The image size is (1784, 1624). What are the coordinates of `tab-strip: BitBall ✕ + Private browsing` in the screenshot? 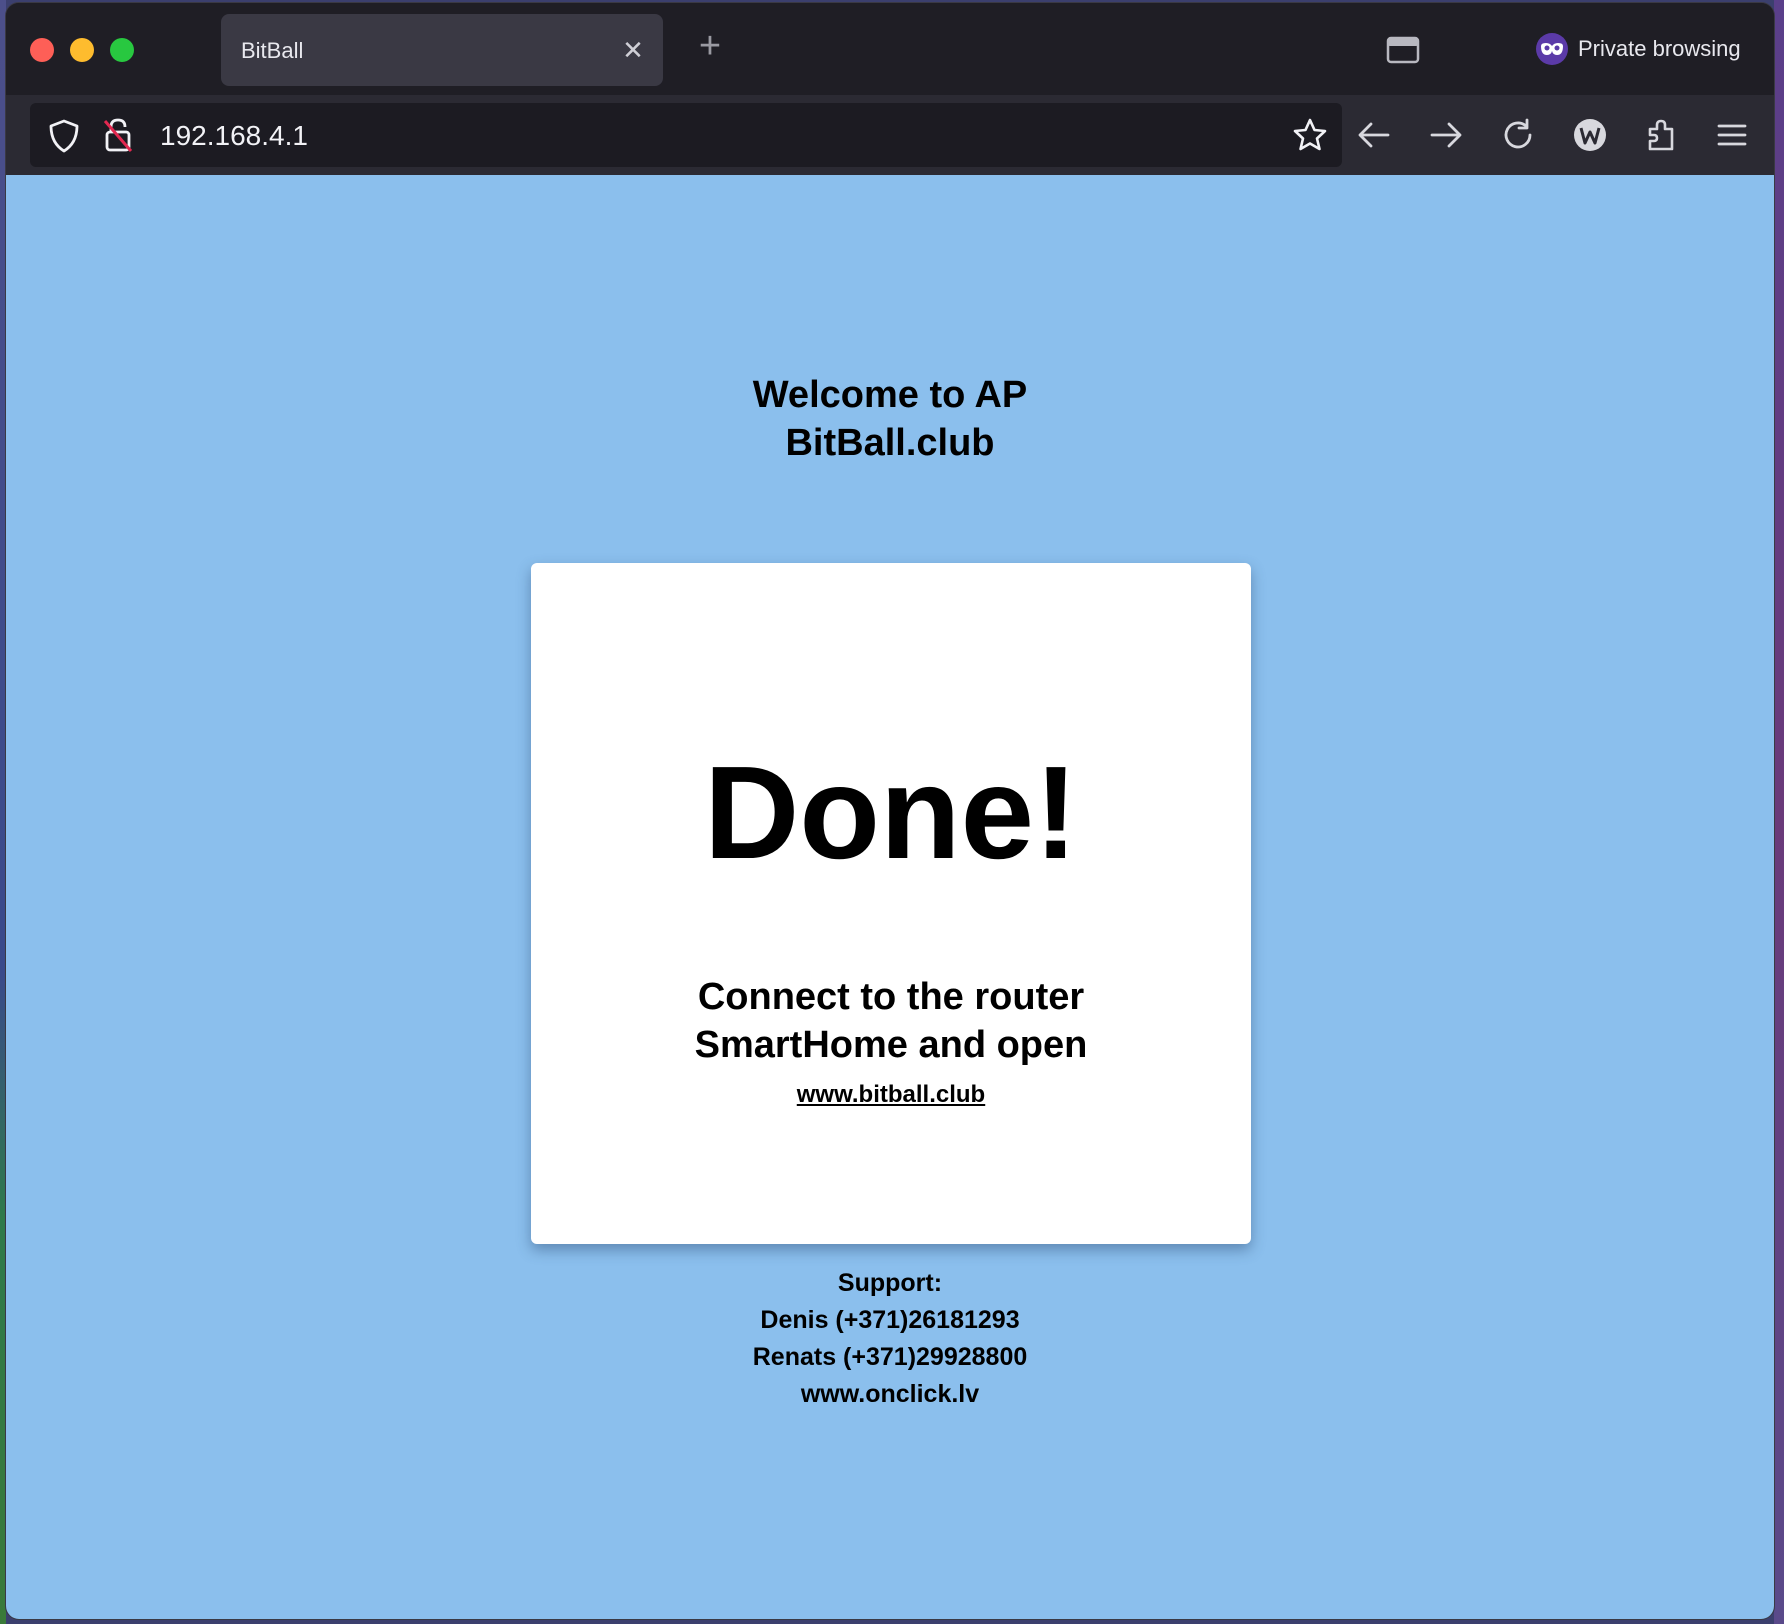 It's located at (890, 49).